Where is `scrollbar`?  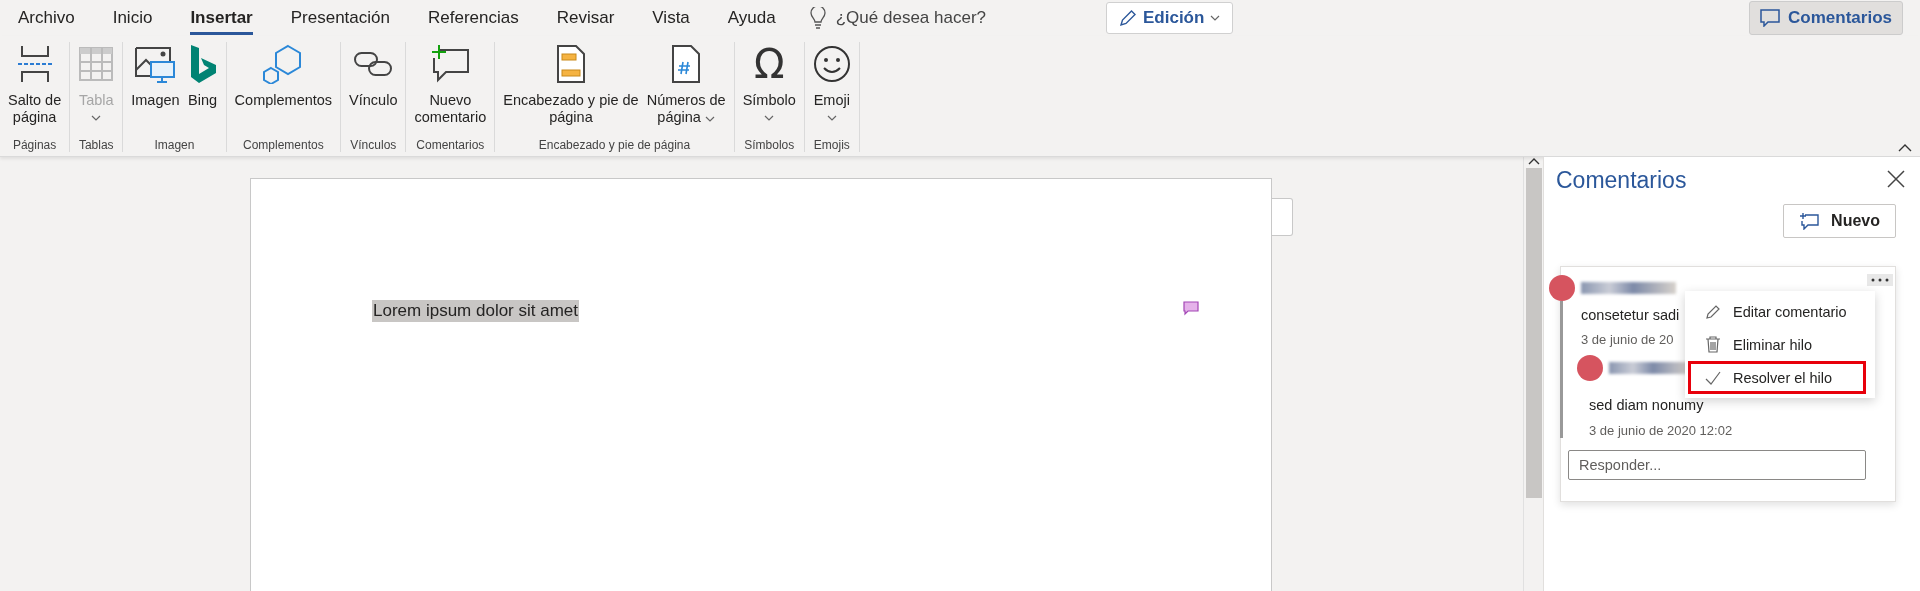 scrollbar is located at coordinates (1533, 374).